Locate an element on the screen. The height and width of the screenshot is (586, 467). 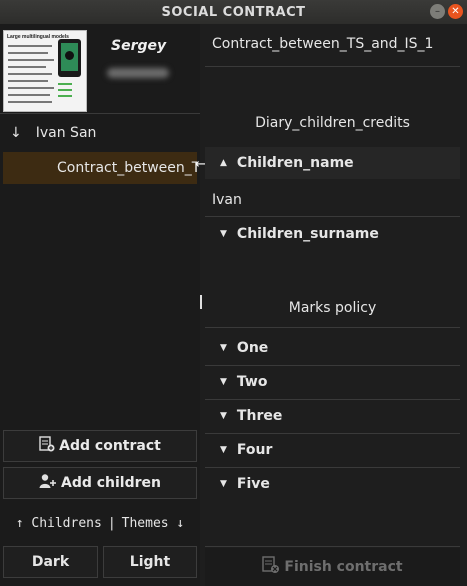
phone-illustration is located at coordinates (69, 58).